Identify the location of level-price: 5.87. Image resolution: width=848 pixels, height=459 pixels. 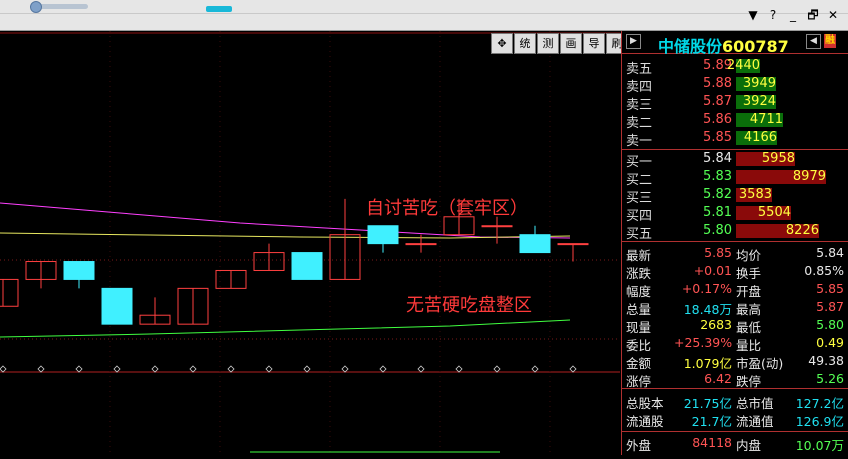
(717, 101).